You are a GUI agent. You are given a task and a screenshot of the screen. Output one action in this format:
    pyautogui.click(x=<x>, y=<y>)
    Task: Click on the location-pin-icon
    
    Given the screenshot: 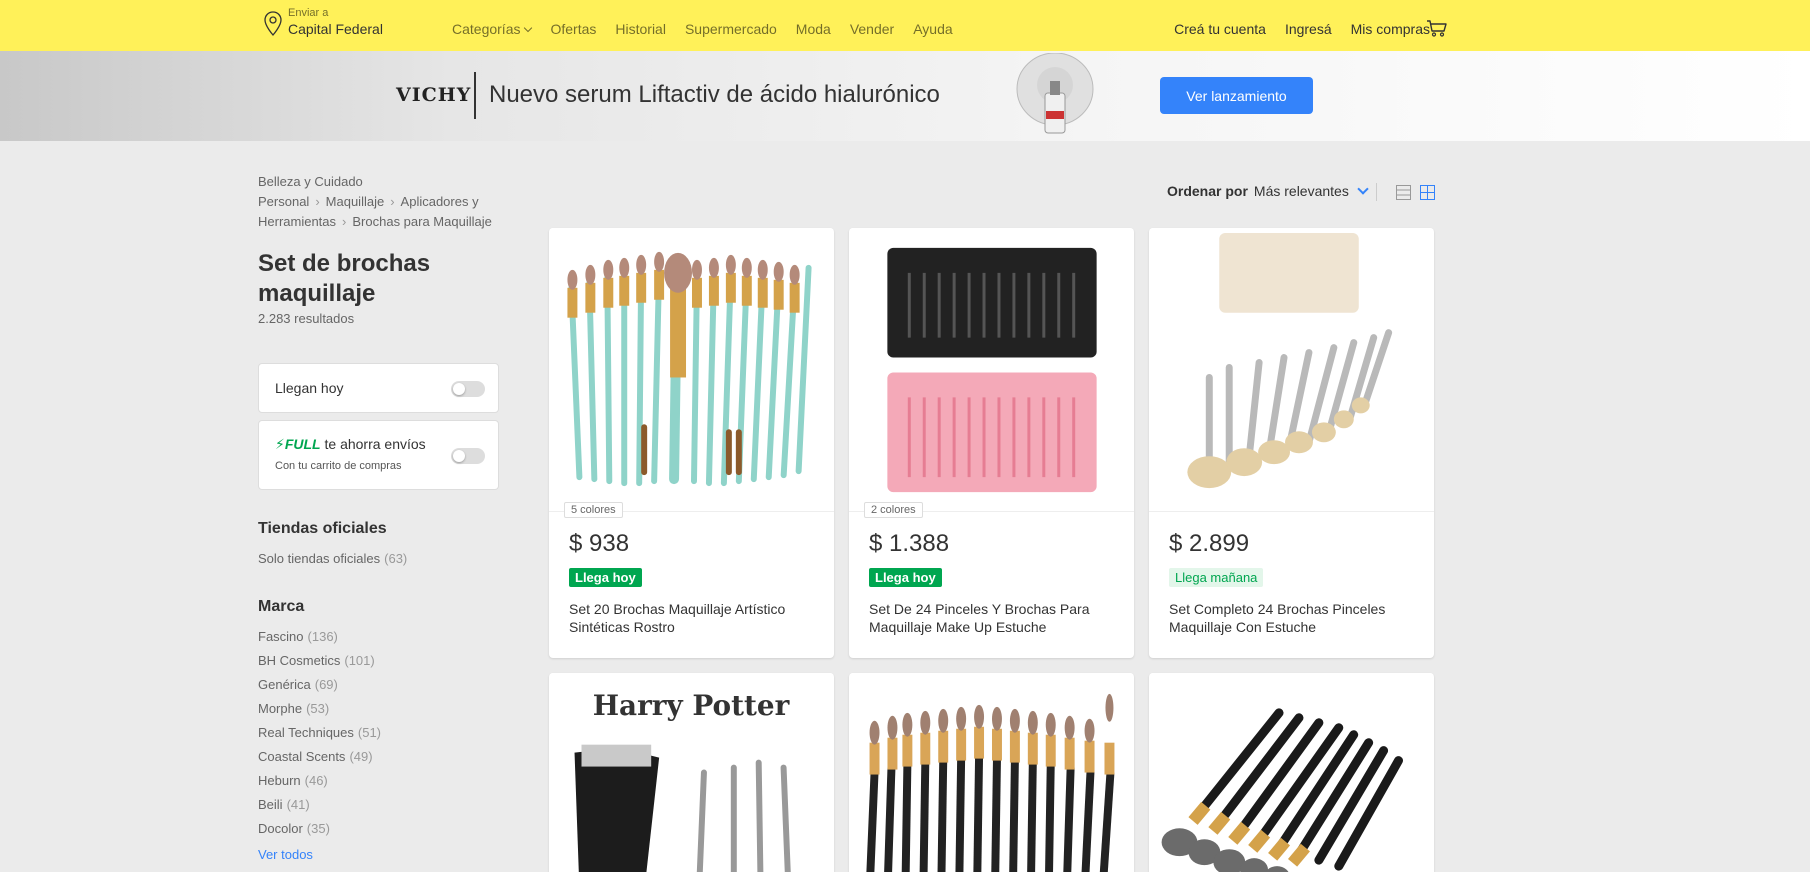 What is the action you would take?
    pyautogui.click(x=273, y=23)
    